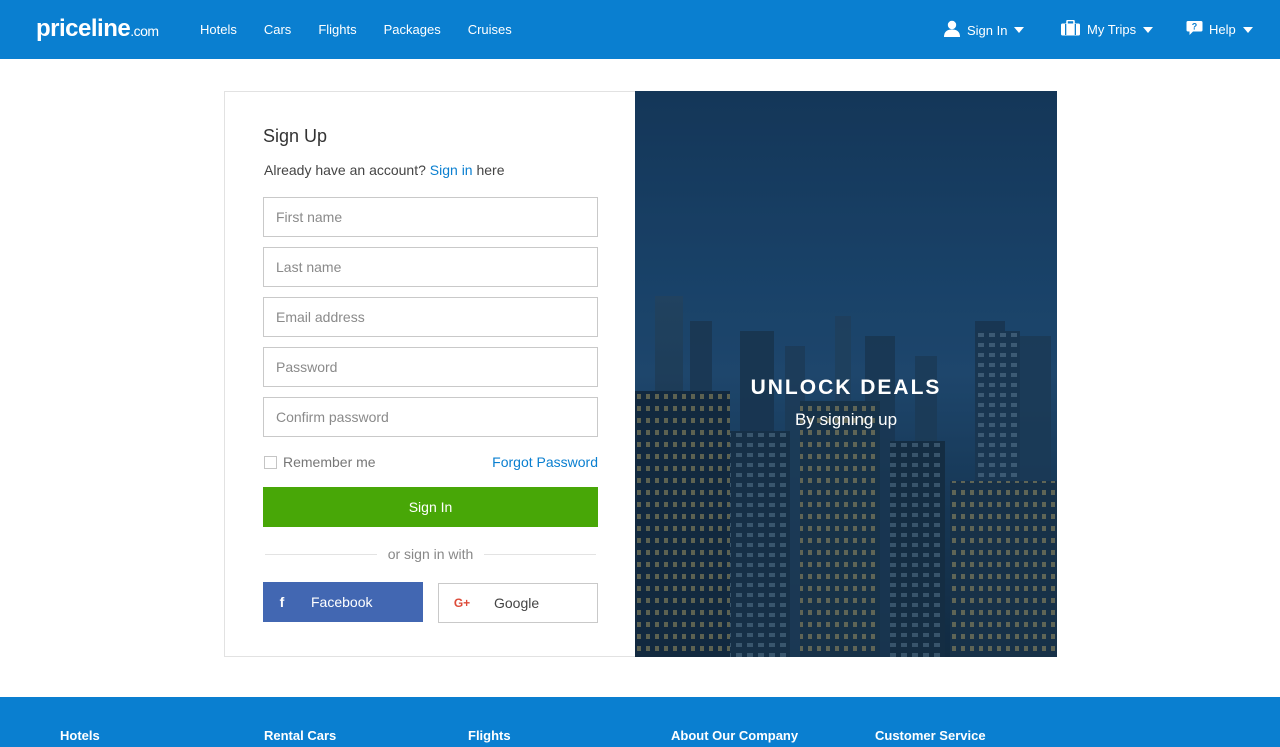 This screenshot has height=747, width=1280. Describe the element at coordinates (430, 317) in the screenshot. I see `email-input` at that location.